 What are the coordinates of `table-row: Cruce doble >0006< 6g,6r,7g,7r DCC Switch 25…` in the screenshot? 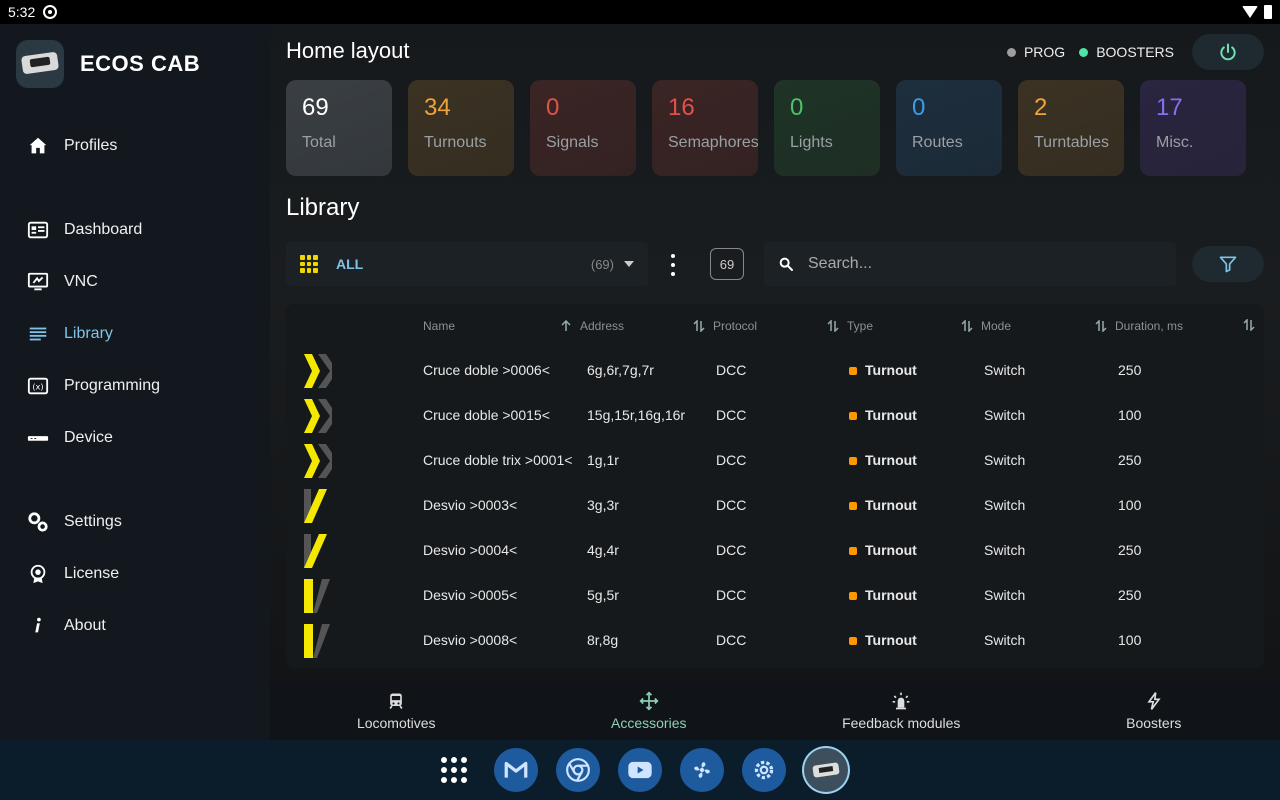 It's located at (775, 370).